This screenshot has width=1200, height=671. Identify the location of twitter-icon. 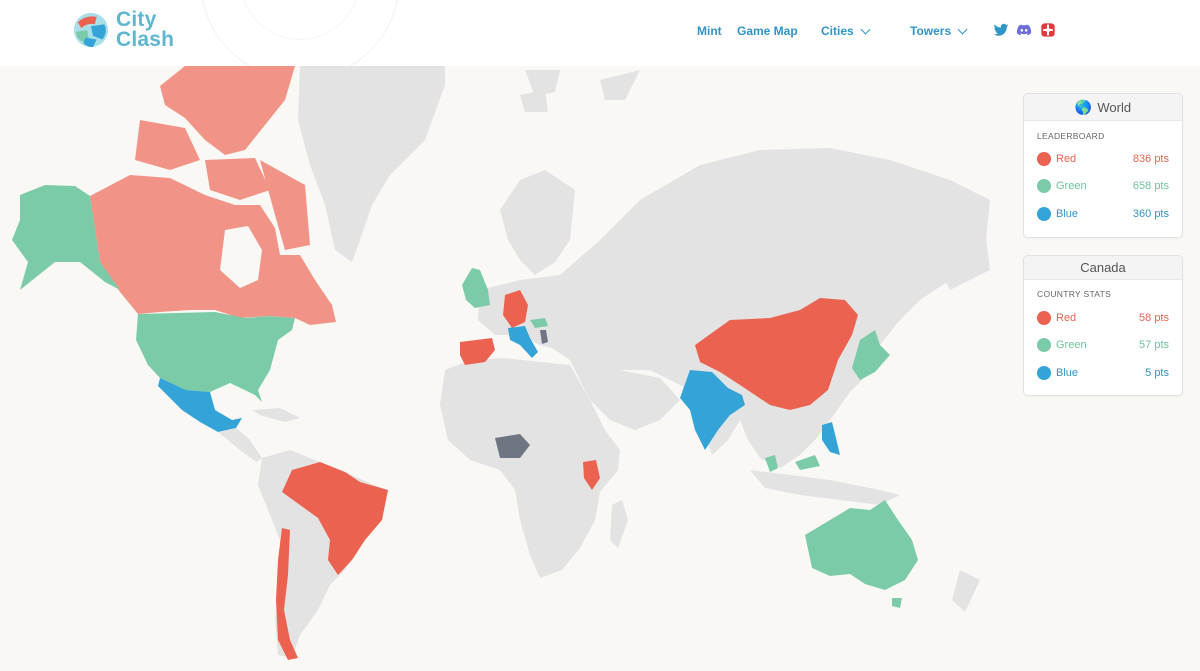
(1001, 30).